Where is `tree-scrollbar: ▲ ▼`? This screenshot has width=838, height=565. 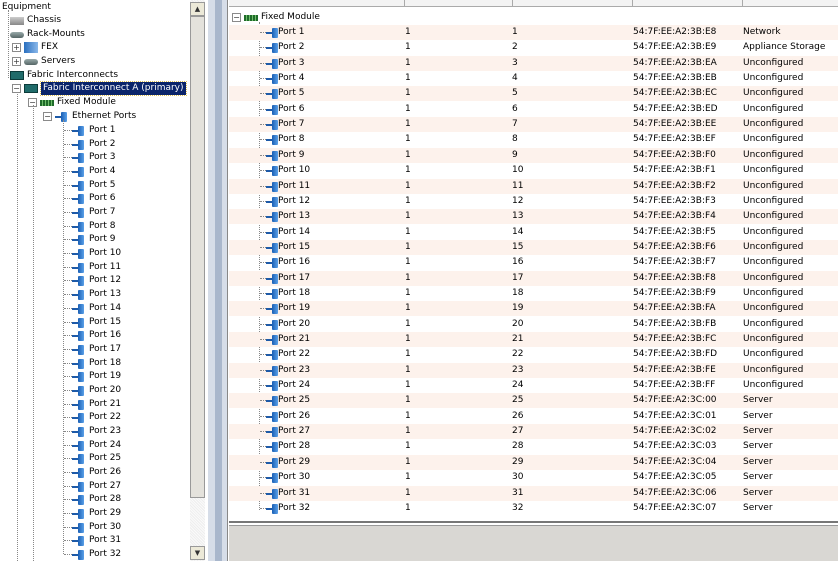 tree-scrollbar: ▲ ▼ is located at coordinates (197, 282).